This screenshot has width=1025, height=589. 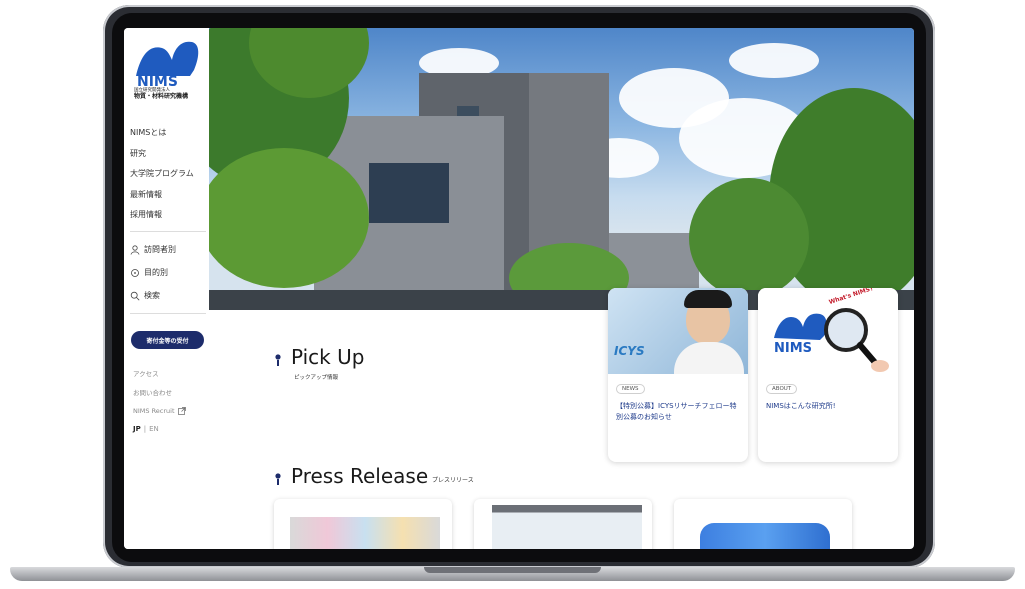 What do you see at coordinates (829, 406) in the screenshot?
I see `about-card-text: NIMSはこんな研究所!` at bounding box center [829, 406].